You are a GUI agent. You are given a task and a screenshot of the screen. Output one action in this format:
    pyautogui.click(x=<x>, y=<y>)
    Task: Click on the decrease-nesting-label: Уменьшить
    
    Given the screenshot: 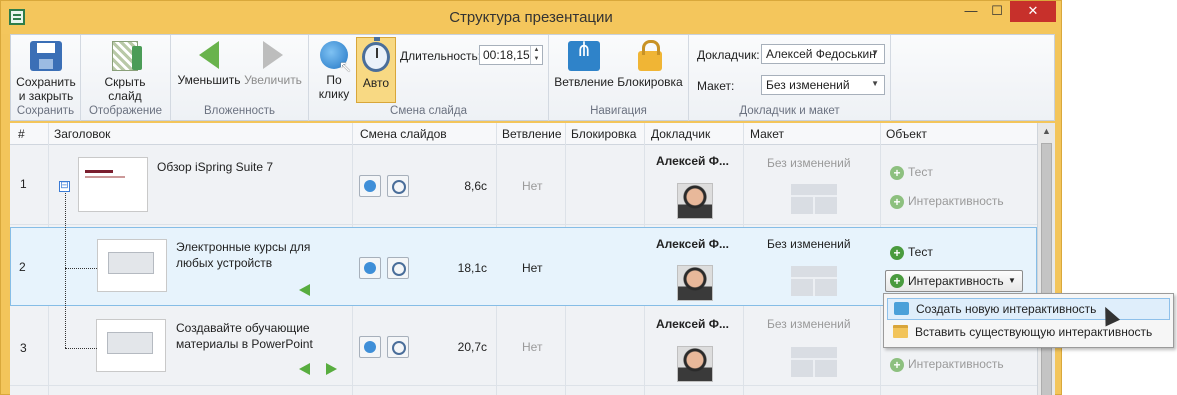 What is the action you would take?
    pyautogui.click(x=209, y=80)
    